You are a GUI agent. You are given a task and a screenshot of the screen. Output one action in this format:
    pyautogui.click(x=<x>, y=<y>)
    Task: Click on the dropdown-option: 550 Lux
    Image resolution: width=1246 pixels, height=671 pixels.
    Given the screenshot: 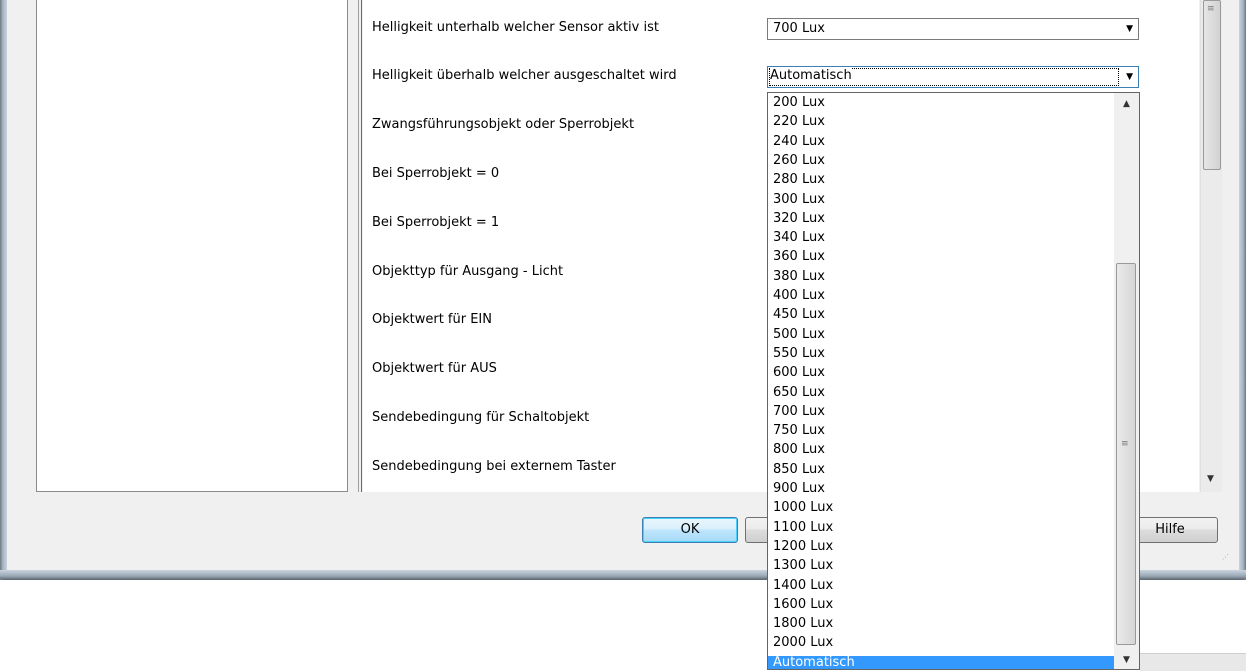 What is the action you would take?
    pyautogui.click(x=941, y=356)
    